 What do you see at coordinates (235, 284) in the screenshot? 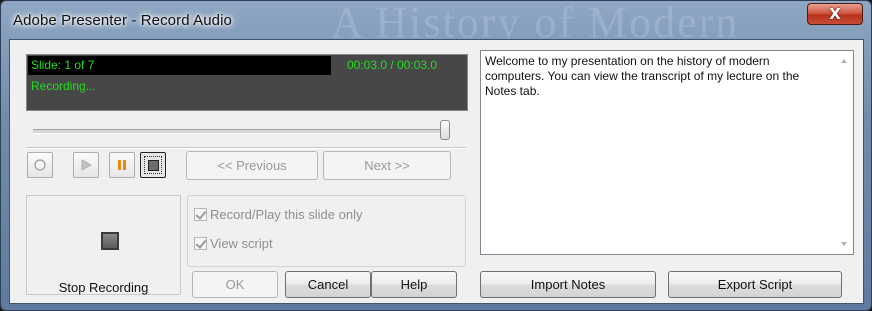
I see `ok-button: OK` at bounding box center [235, 284].